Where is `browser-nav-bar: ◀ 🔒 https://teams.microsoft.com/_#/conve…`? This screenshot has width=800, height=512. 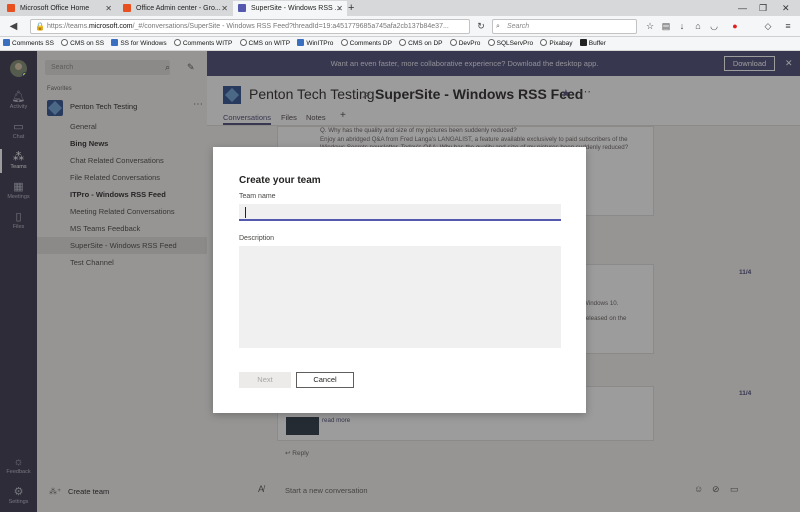
browser-nav-bar: ◀ 🔒 https://teams.microsoft.com/_#/conve… is located at coordinates (400, 26).